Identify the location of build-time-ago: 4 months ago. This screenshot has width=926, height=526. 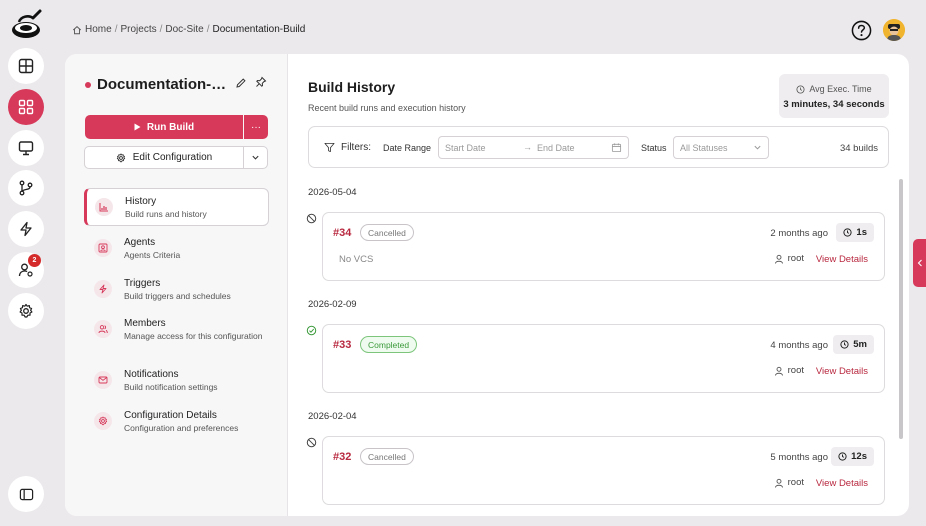
(799, 345).